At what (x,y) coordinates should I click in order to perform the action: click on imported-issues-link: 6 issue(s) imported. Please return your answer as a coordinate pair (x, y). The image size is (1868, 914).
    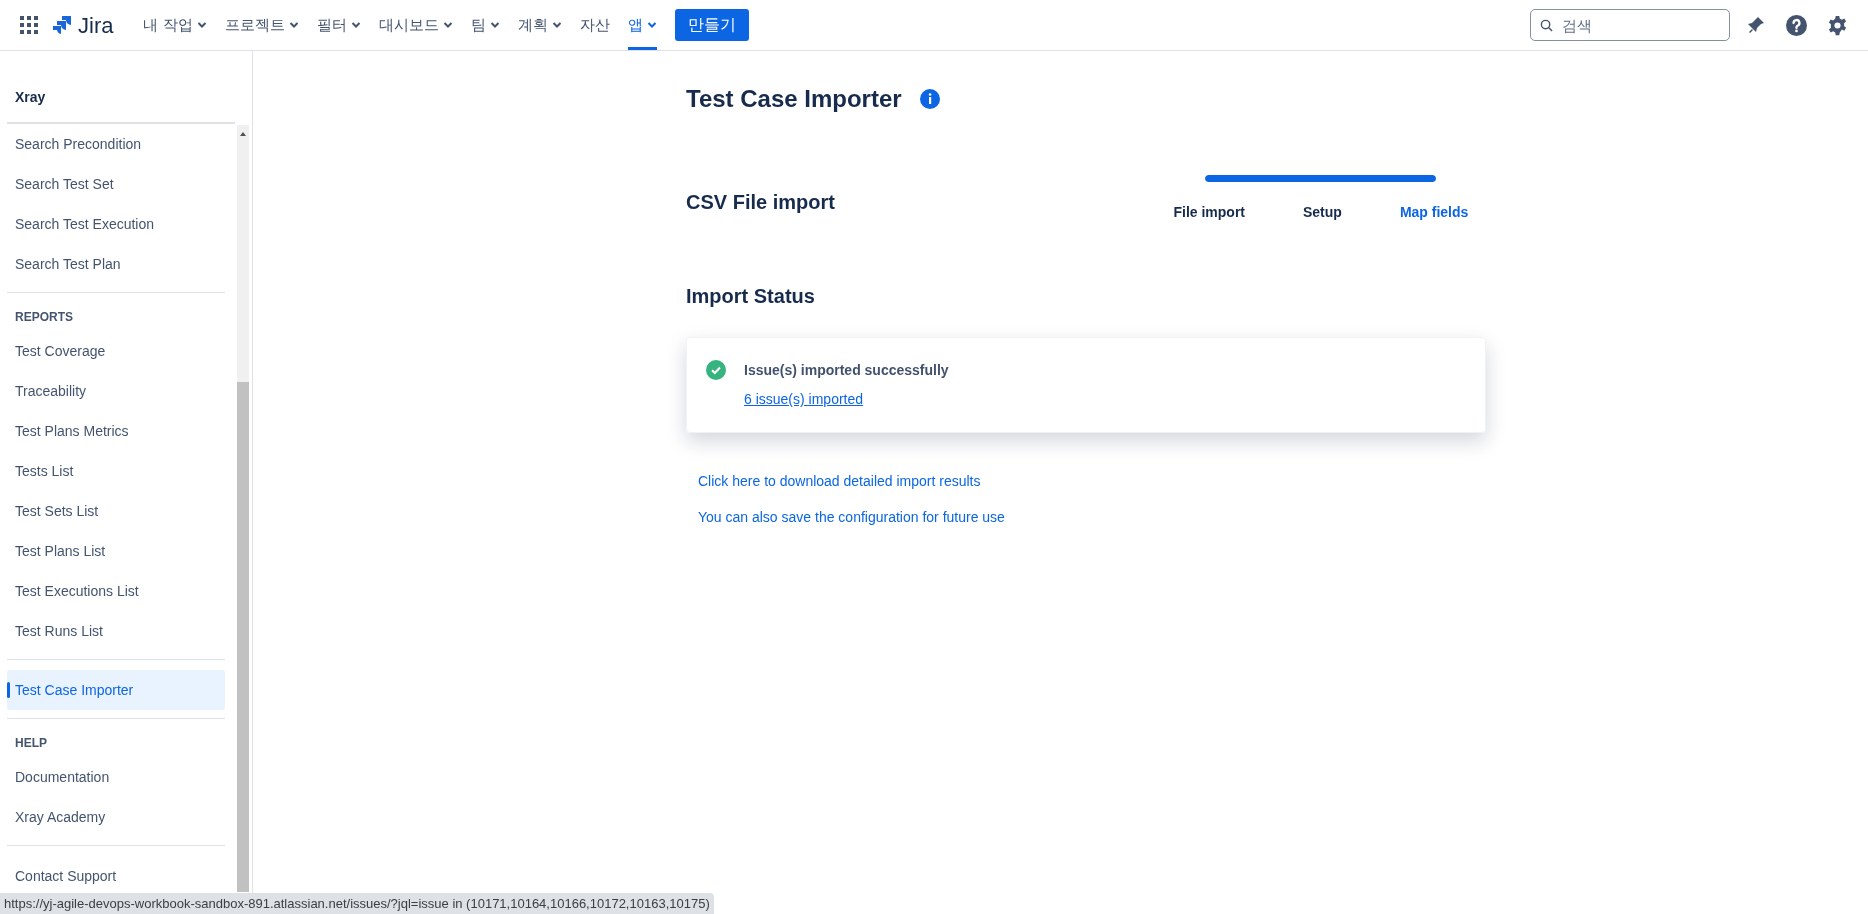
    Looking at the image, I should click on (846, 399).